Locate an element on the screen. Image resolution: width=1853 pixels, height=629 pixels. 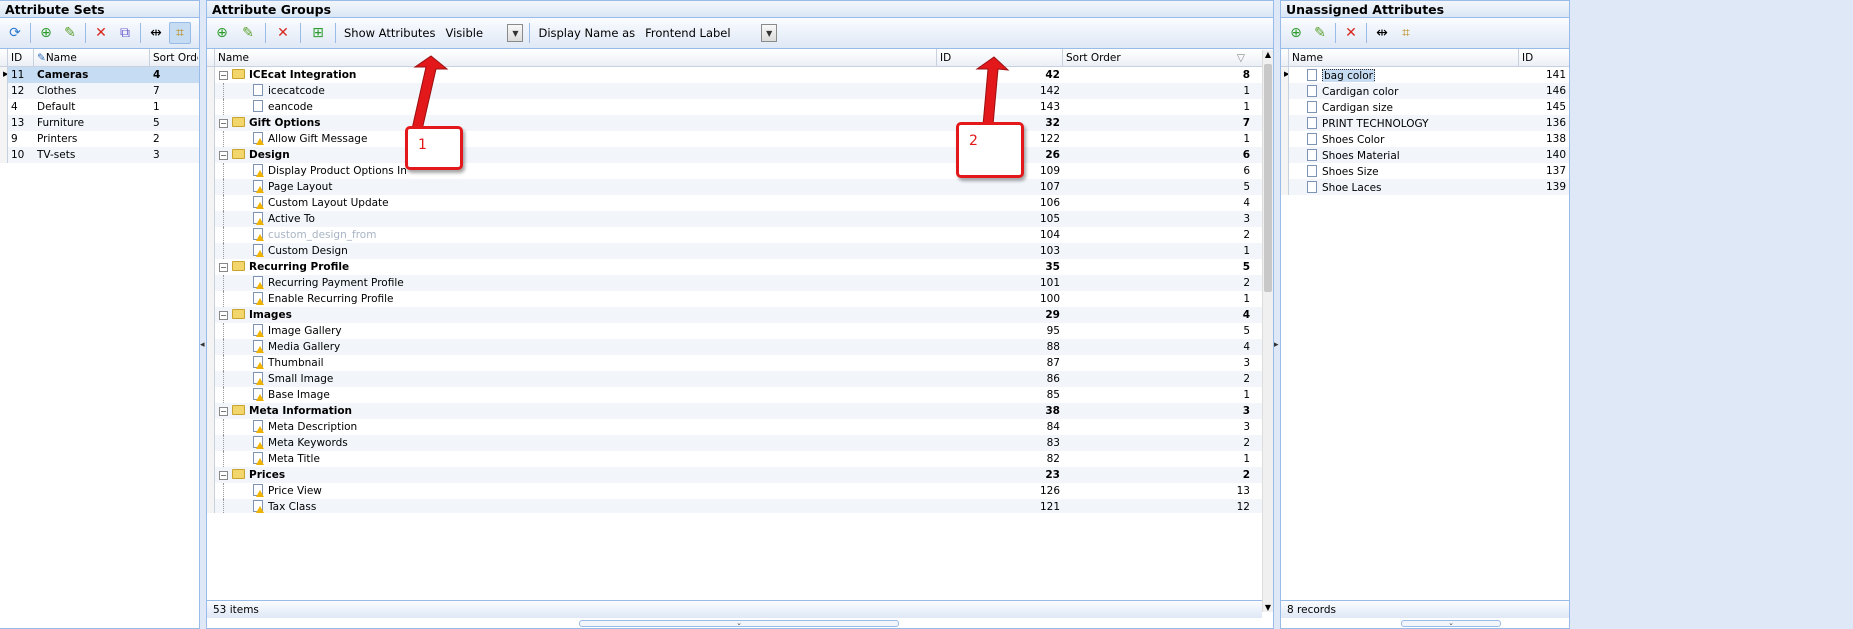
list-item: PRINT TECHNOLOGY 136 is located at coordinates (1425, 123).